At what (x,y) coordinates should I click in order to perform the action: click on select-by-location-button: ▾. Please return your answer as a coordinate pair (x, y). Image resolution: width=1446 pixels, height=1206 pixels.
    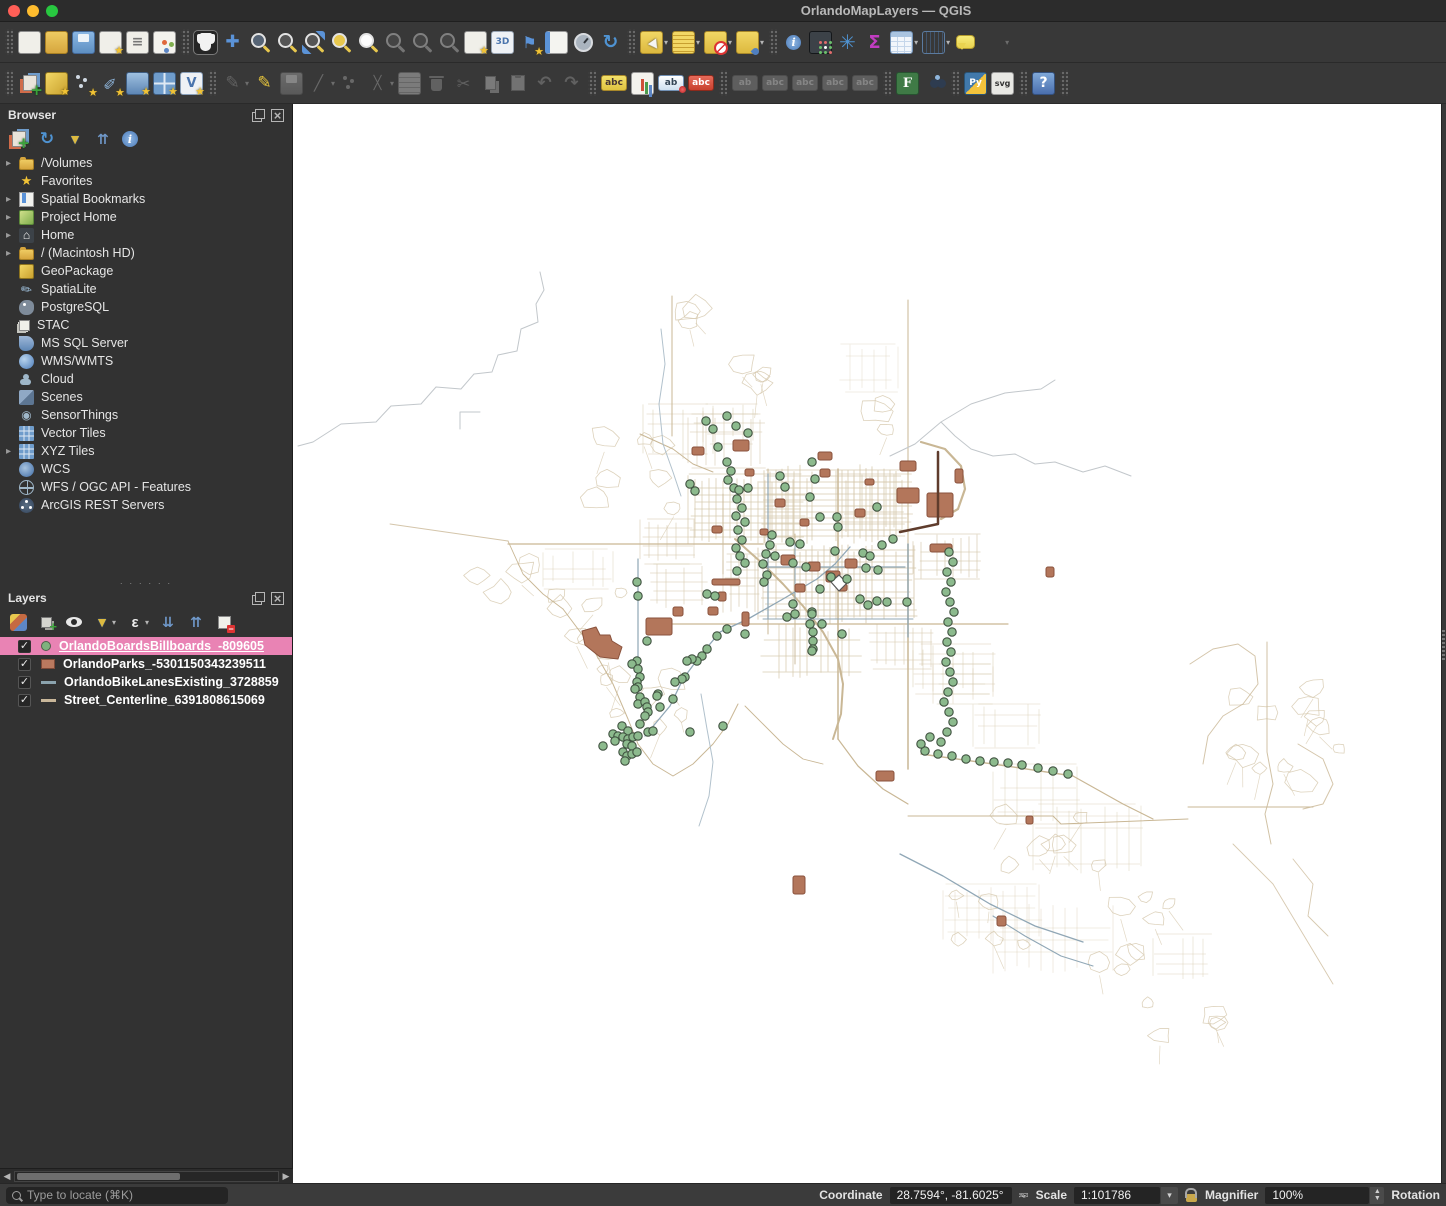
    Looking at the image, I should click on (750, 42).